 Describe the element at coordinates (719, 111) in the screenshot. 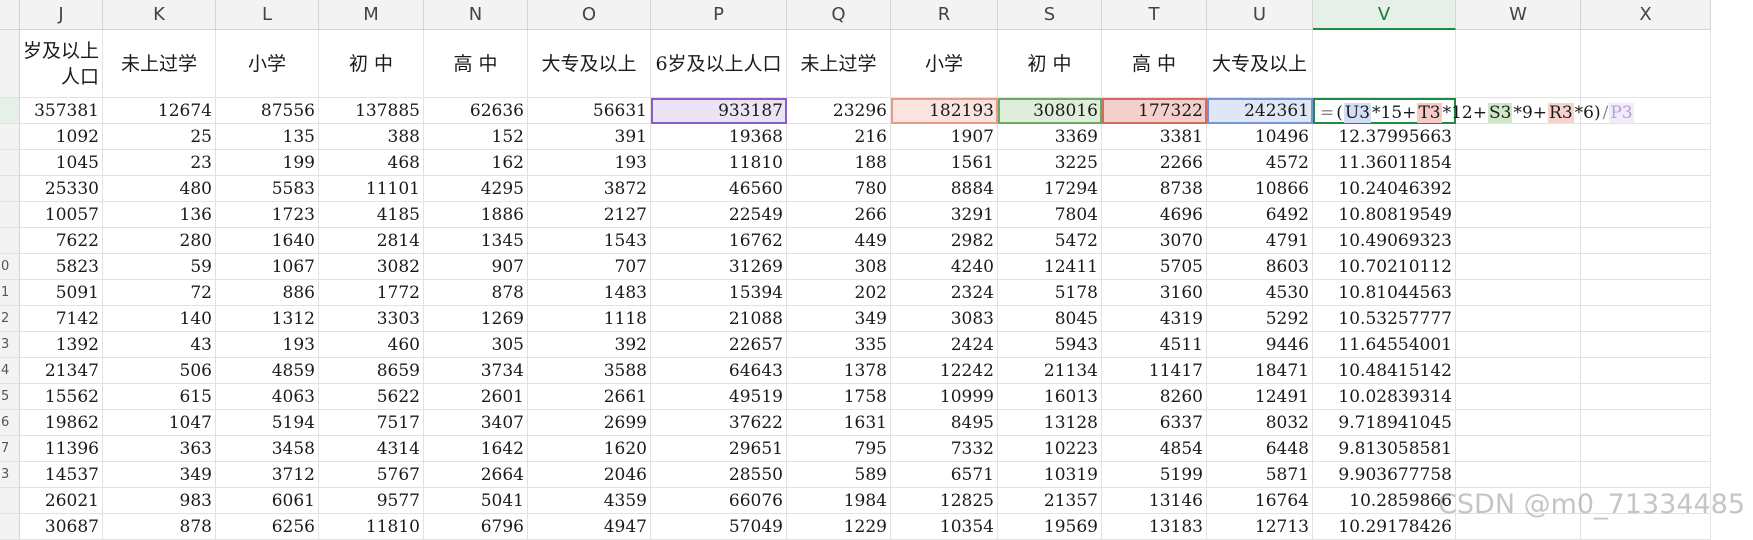

I see `referenced-cell-p3: 933187` at that location.